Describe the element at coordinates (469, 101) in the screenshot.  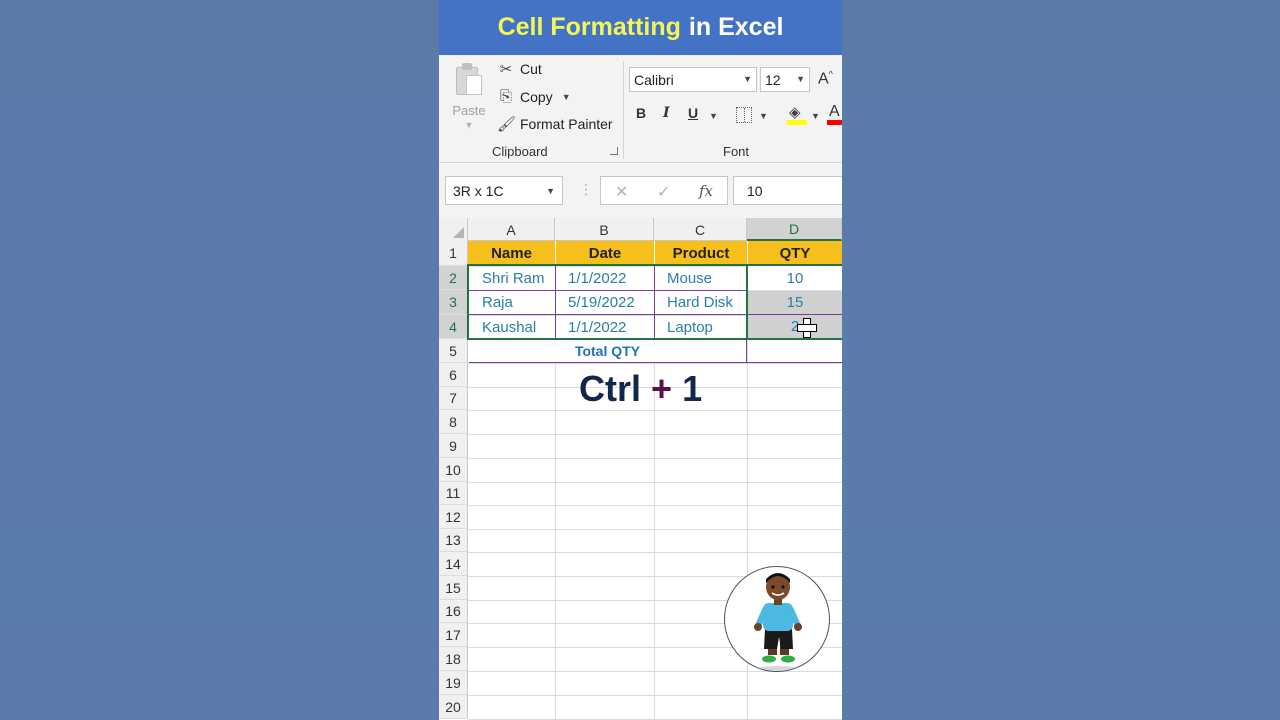
I see `paste-button: Paste ▼` at that location.